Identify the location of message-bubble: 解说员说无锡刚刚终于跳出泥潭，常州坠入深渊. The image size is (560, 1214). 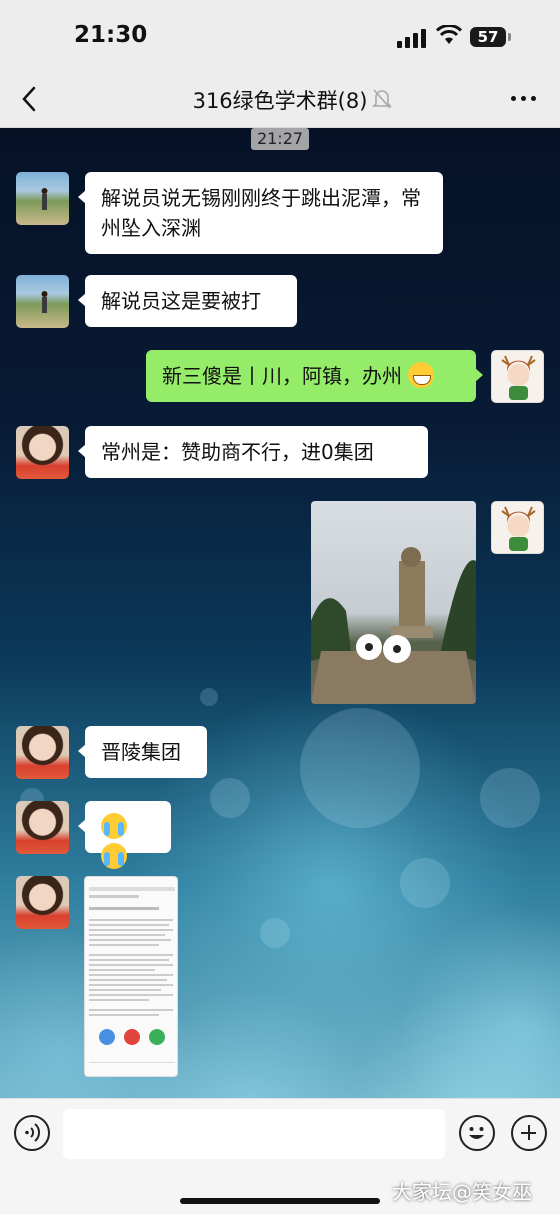
(260, 213).